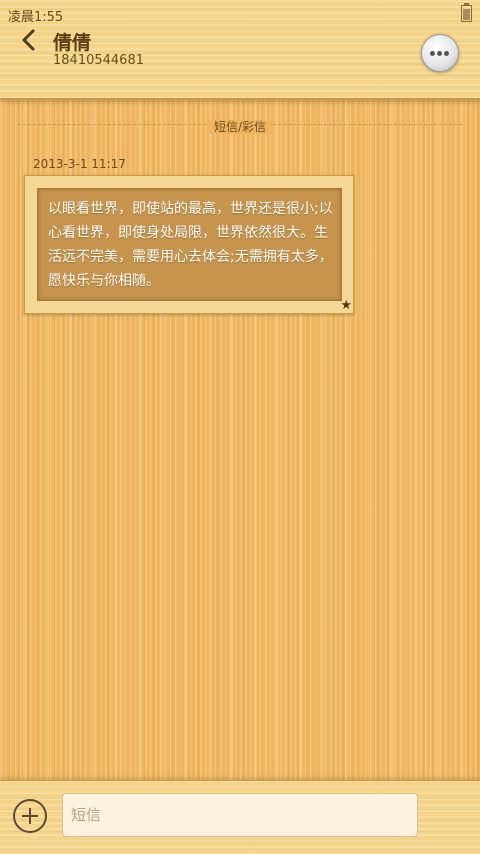  What do you see at coordinates (240, 127) in the screenshot?
I see `message-type-label: 短信/彩信` at bounding box center [240, 127].